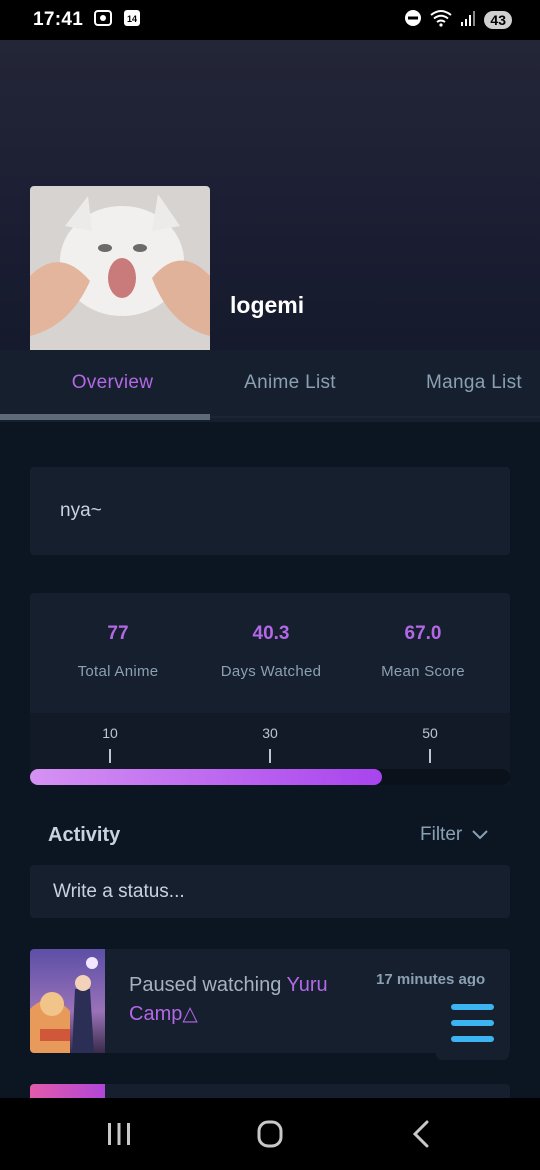 The width and height of the screenshot is (540, 1170). What do you see at coordinates (58, 19) in the screenshot?
I see `status-time: 17:41` at bounding box center [58, 19].